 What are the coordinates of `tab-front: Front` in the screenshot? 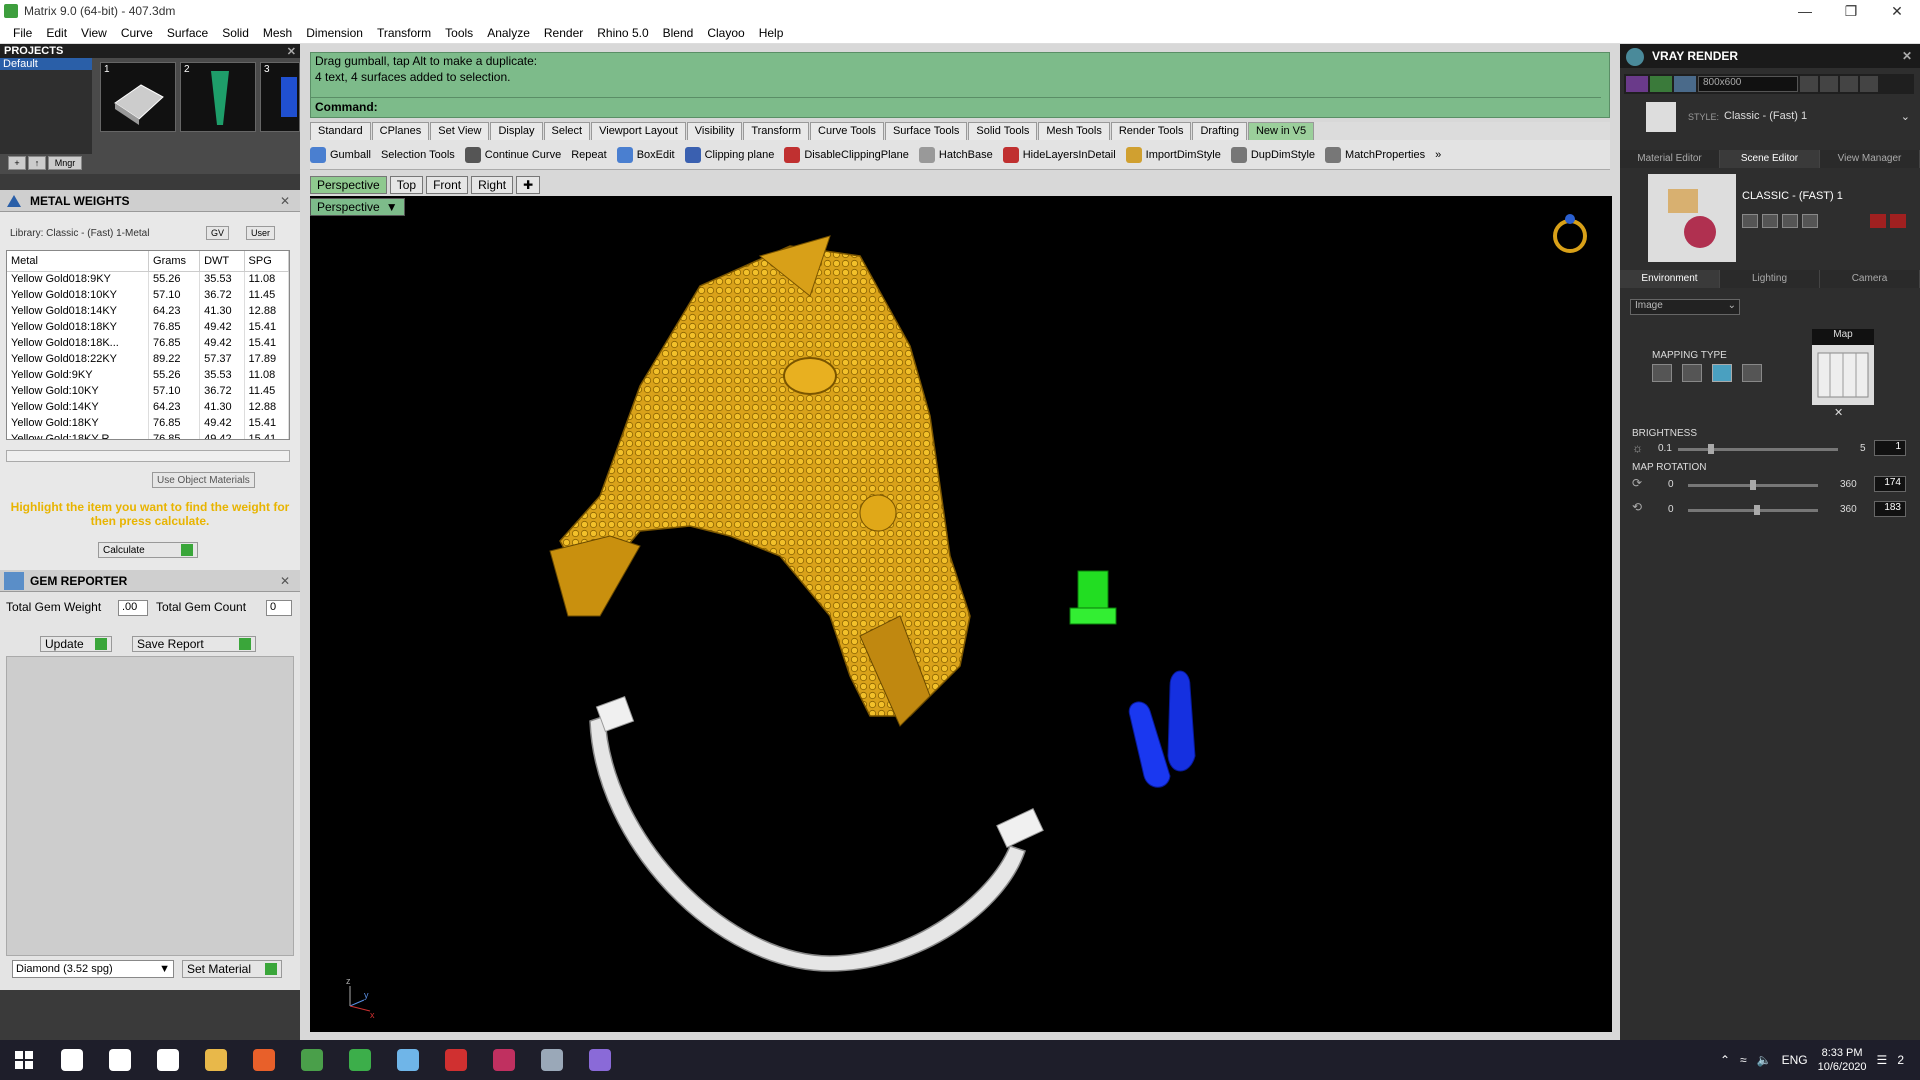 It's located at (447, 185).